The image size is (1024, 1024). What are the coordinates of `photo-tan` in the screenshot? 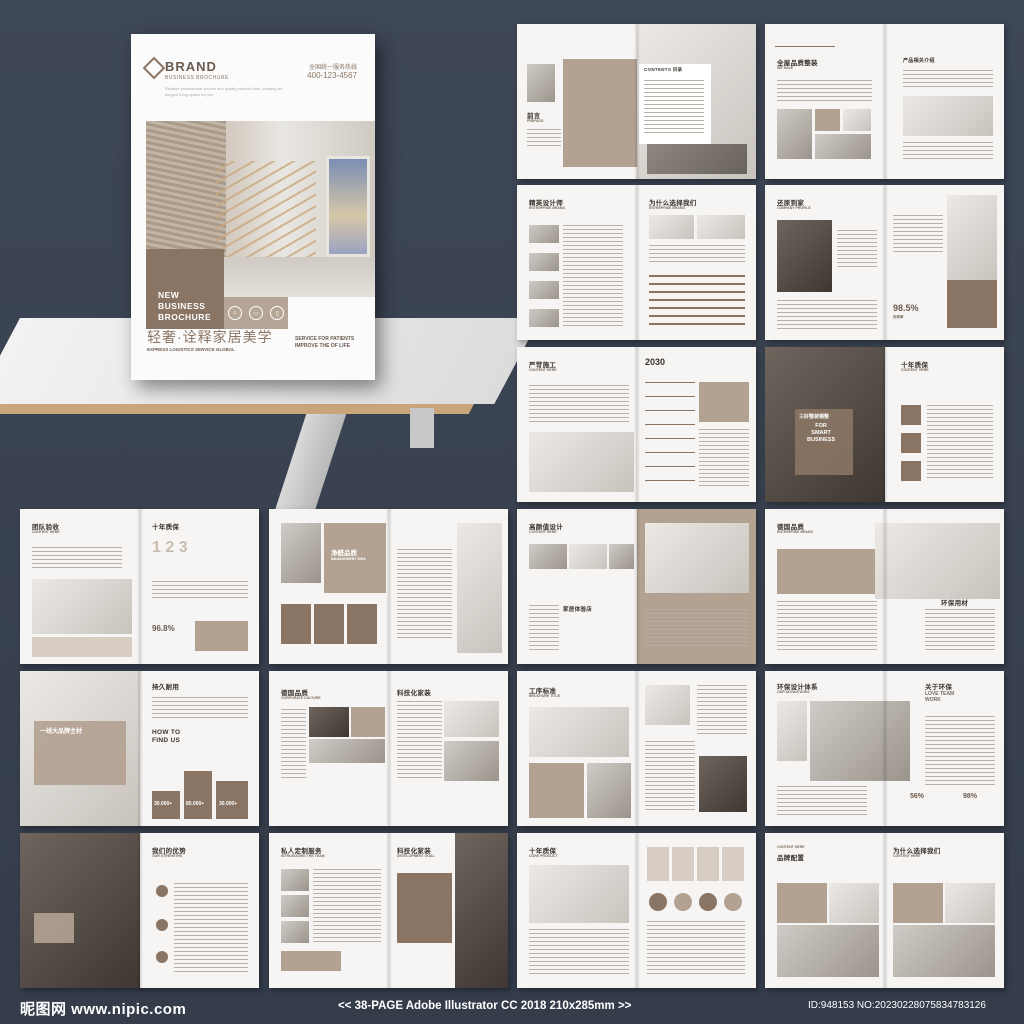 It's located at (827, 120).